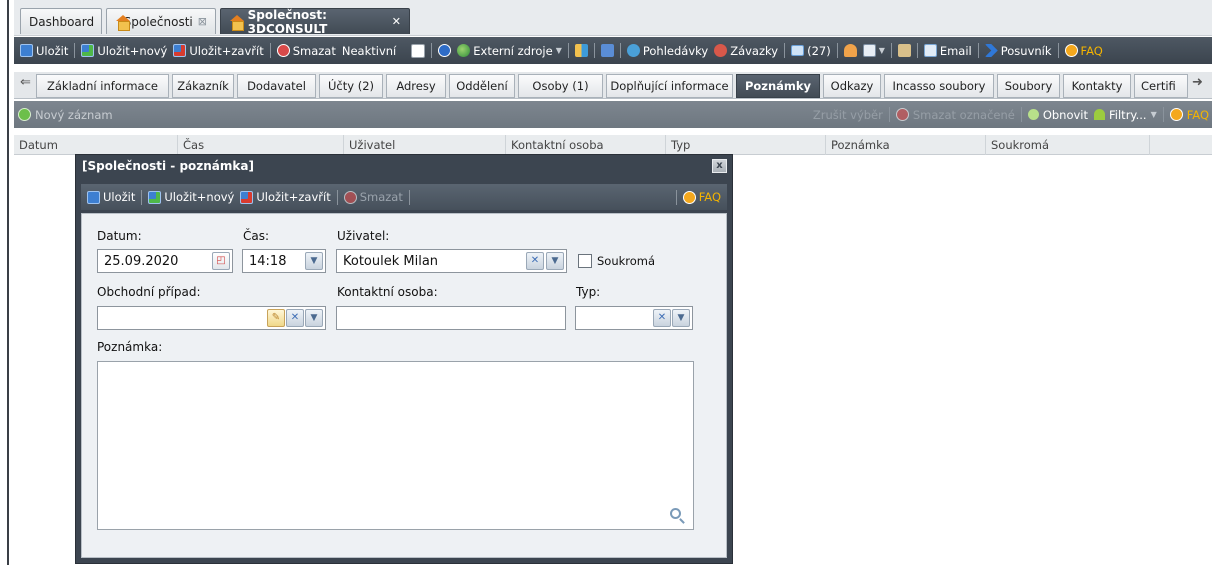 The height and width of the screenshot is (565, 1212). I want to click on tab-departments: Oddělení, so click(482, 86).